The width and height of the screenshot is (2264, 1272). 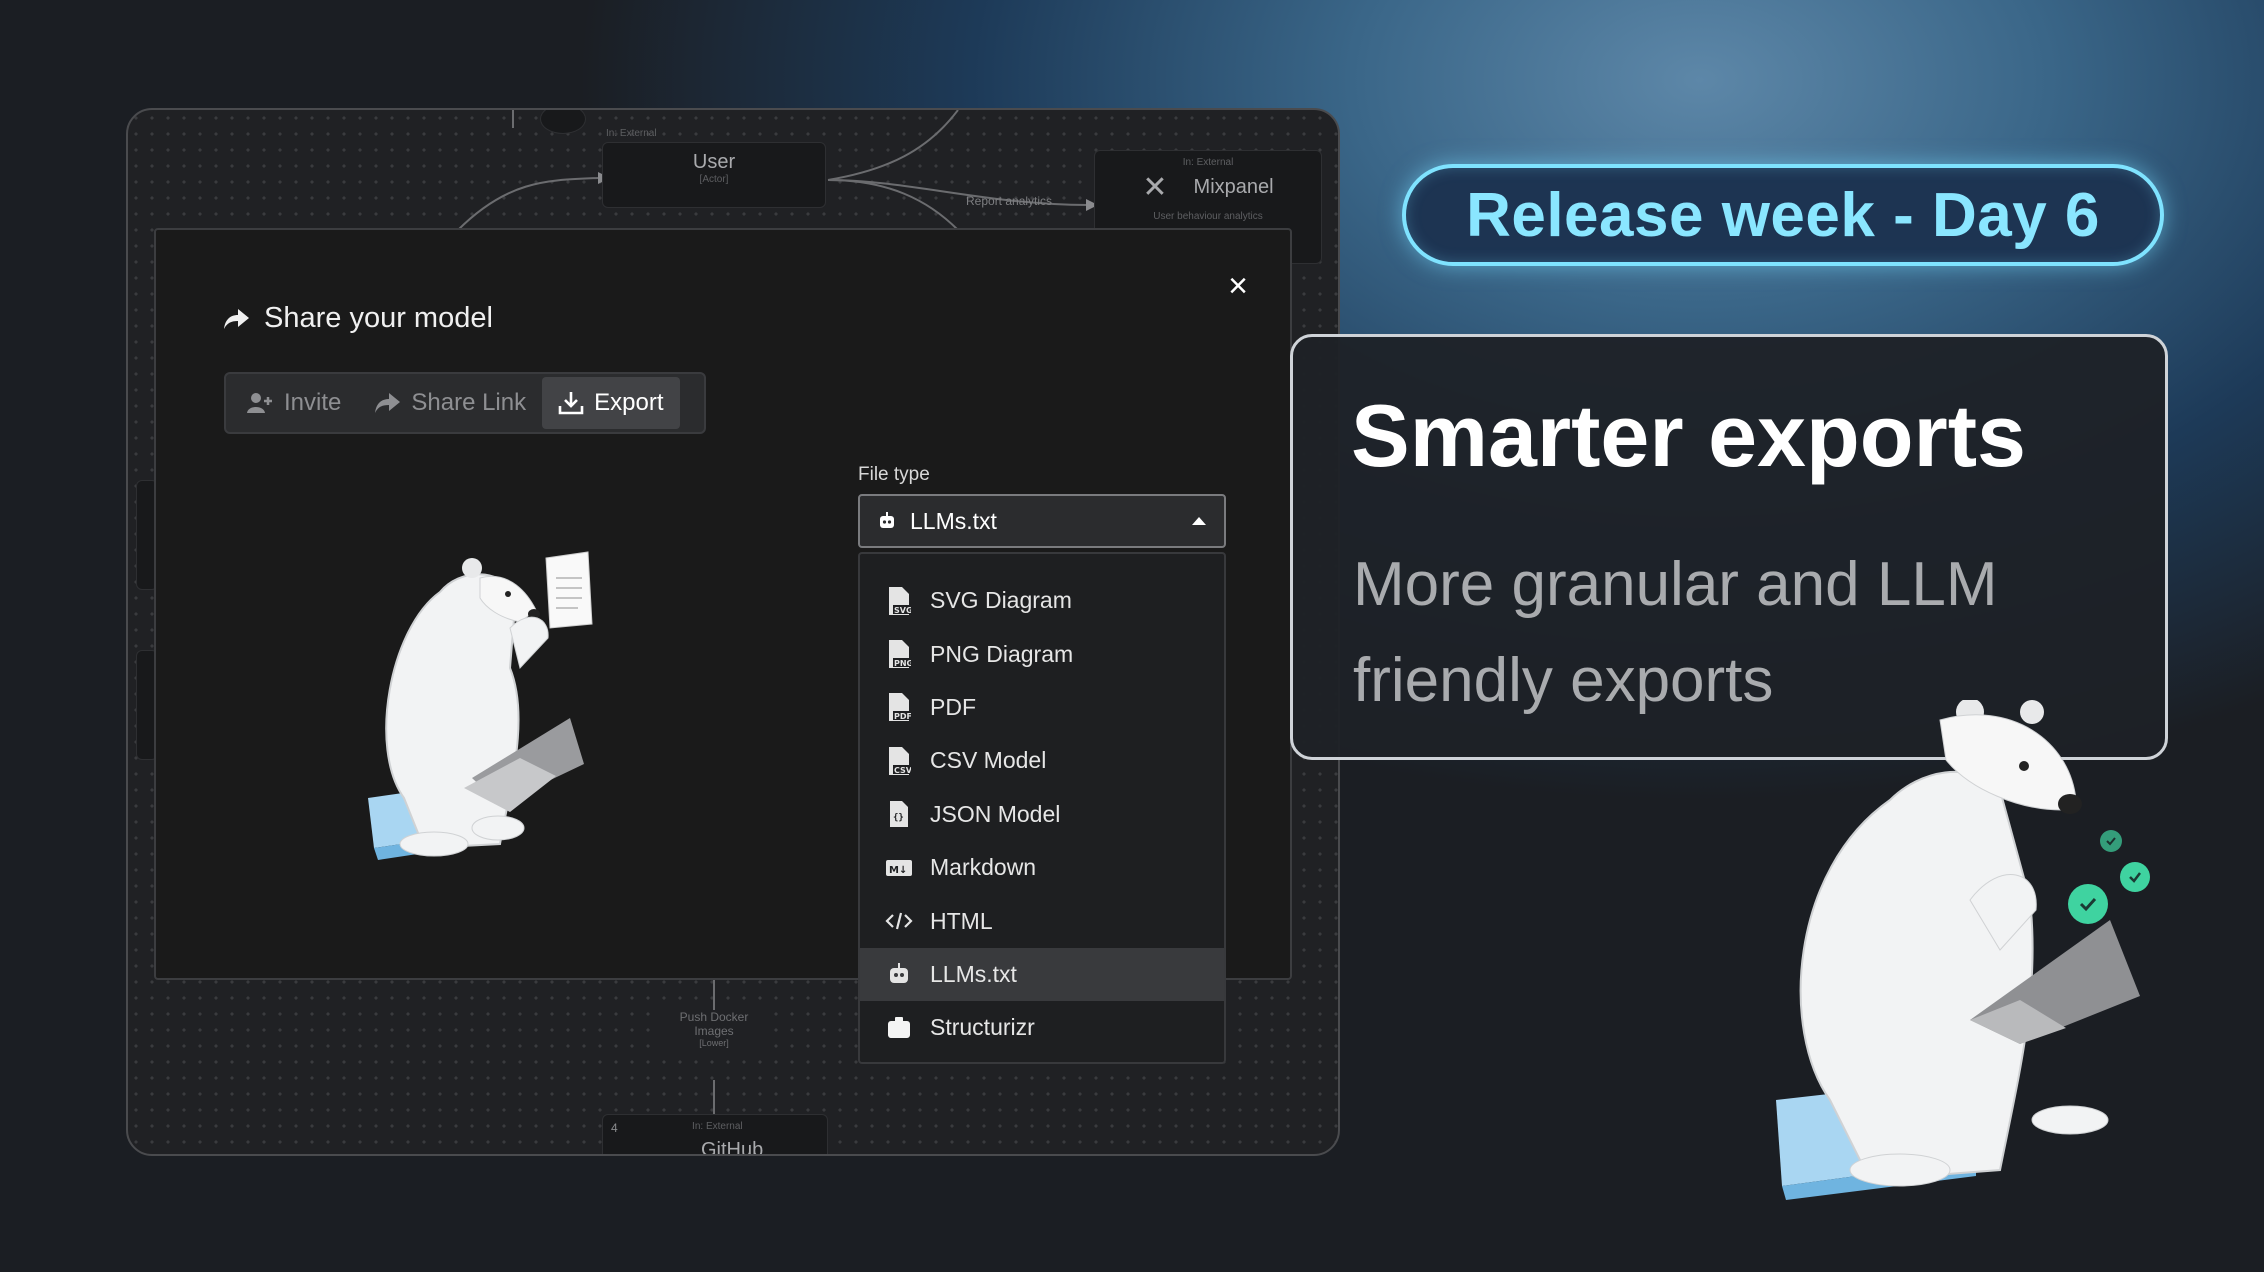 I want to click on tab-export-label: Export, so click(x=629, y=402).